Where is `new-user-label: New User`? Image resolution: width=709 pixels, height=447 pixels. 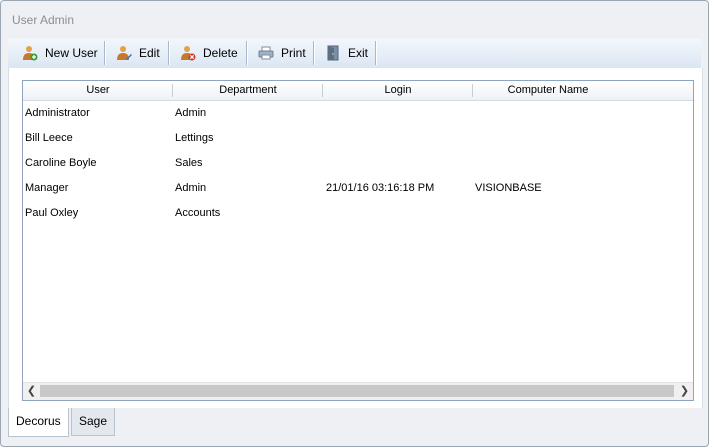 new-user-label: New User is located at coordinates (71, 53).